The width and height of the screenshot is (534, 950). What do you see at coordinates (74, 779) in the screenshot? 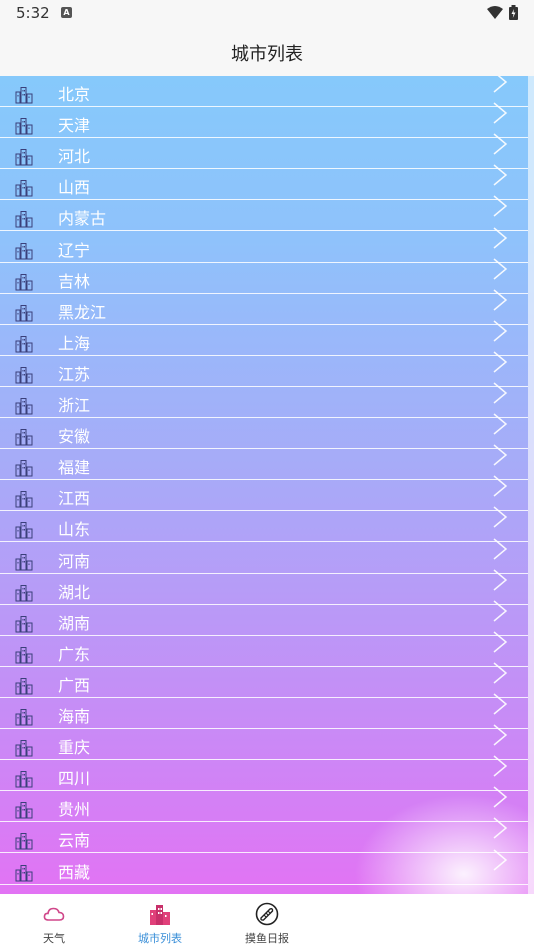
I see `city-name: 四川` at bounding box center [74, 779].